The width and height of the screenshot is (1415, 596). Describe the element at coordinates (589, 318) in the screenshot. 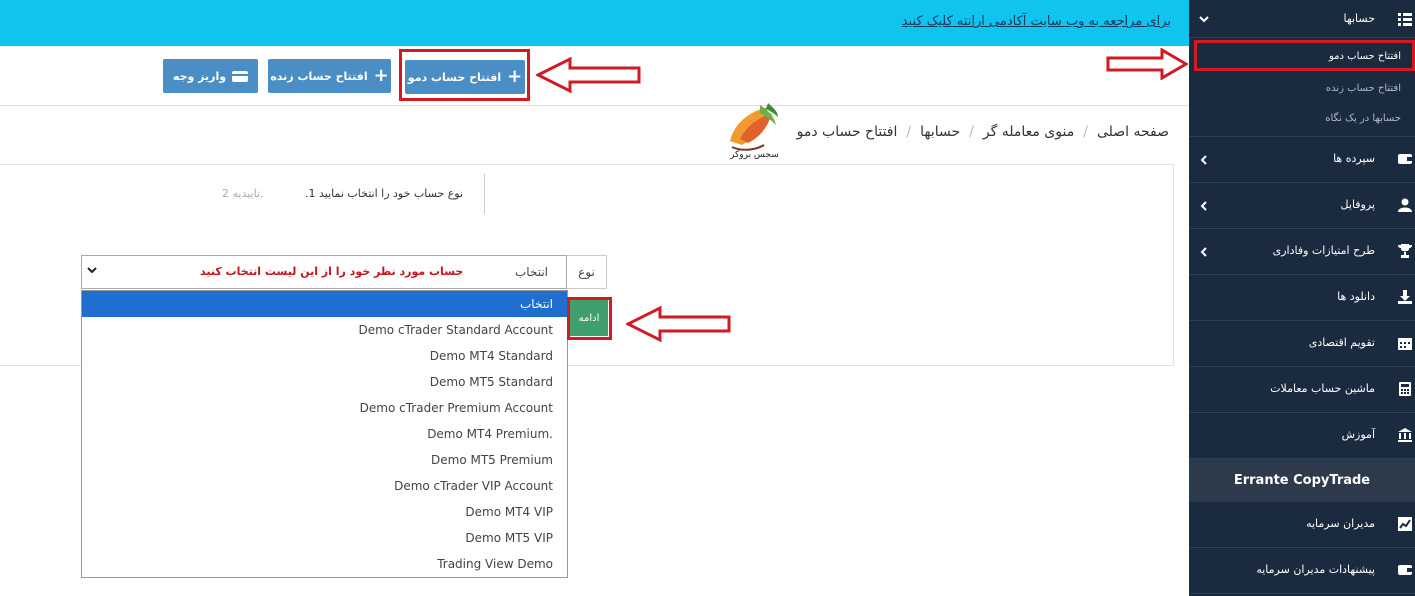

I see `highlight-box-continue` at that location.